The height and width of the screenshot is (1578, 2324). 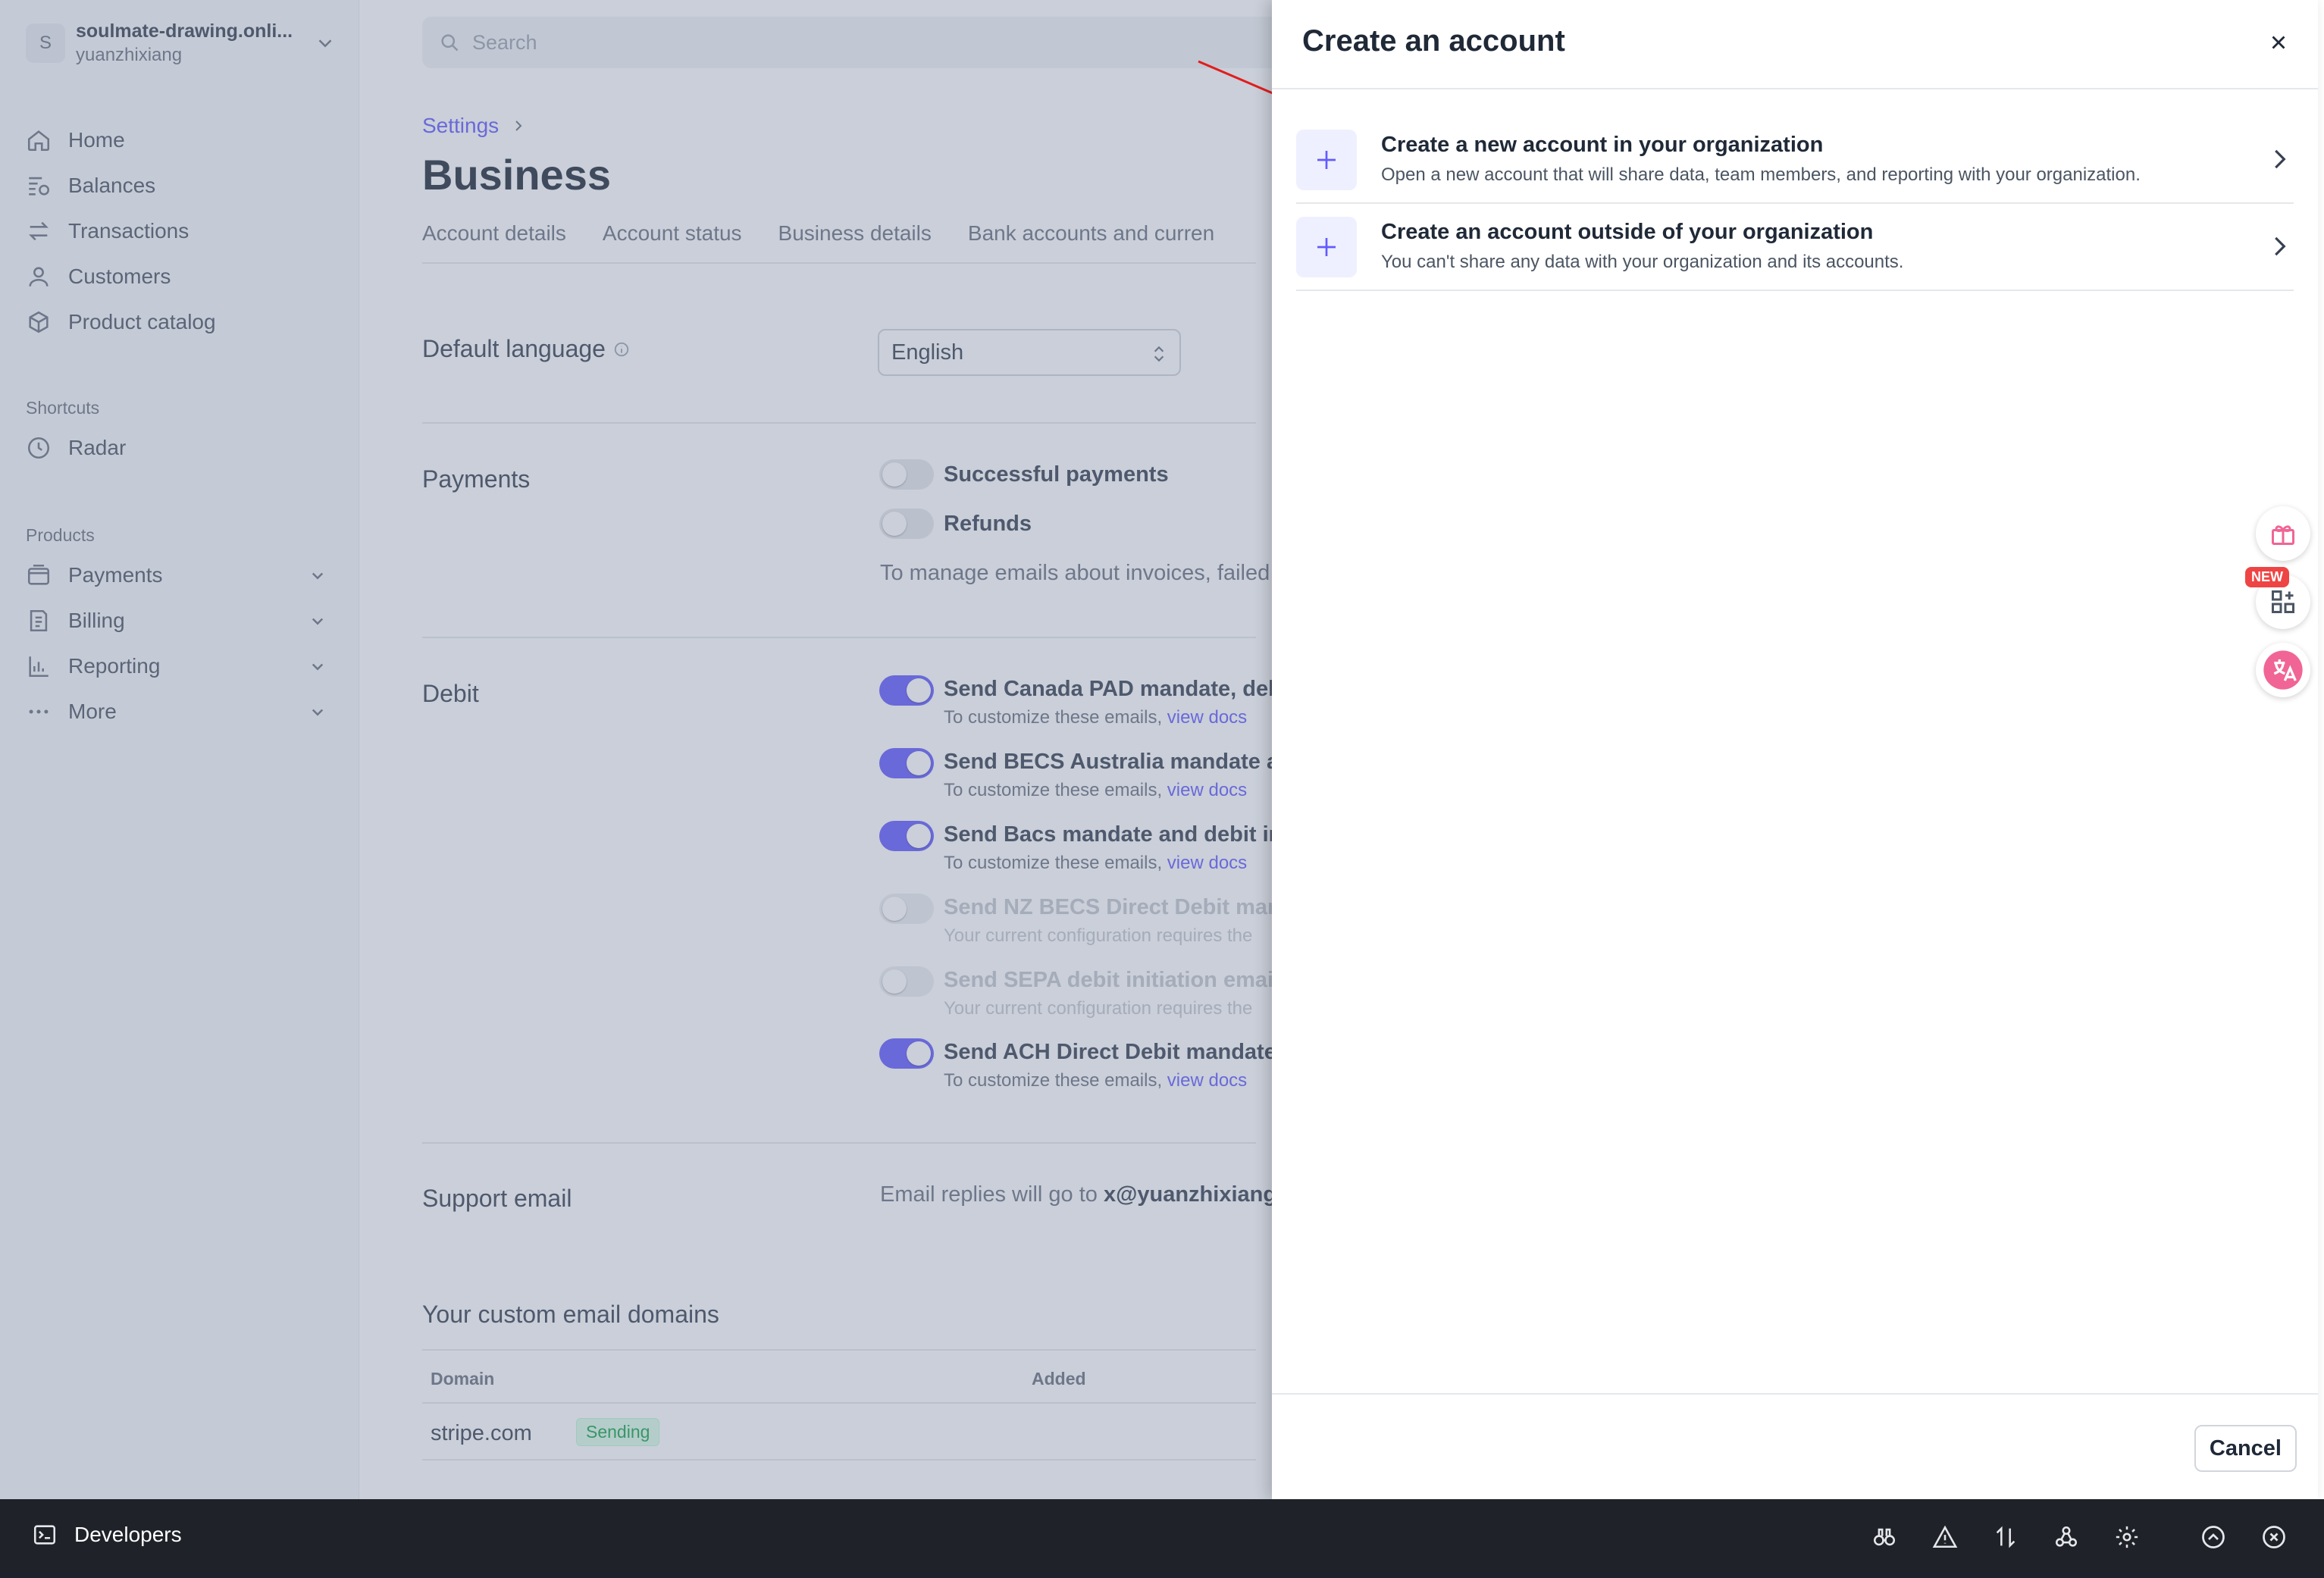 What do you see at coordinates (128, 1534) in the screenshot?
I see `developers-label: Developers` at bounding box center [128, 1534].